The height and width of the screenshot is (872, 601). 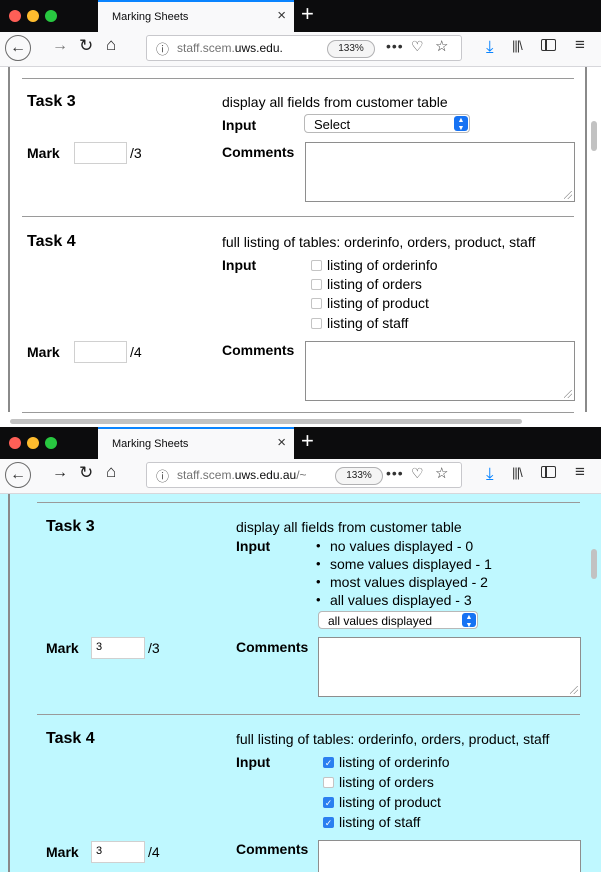 What do you see at coordinates (328, 802) in the screenshot?
I see `checkbox-product: ✓` at bounding box center [328, 802].